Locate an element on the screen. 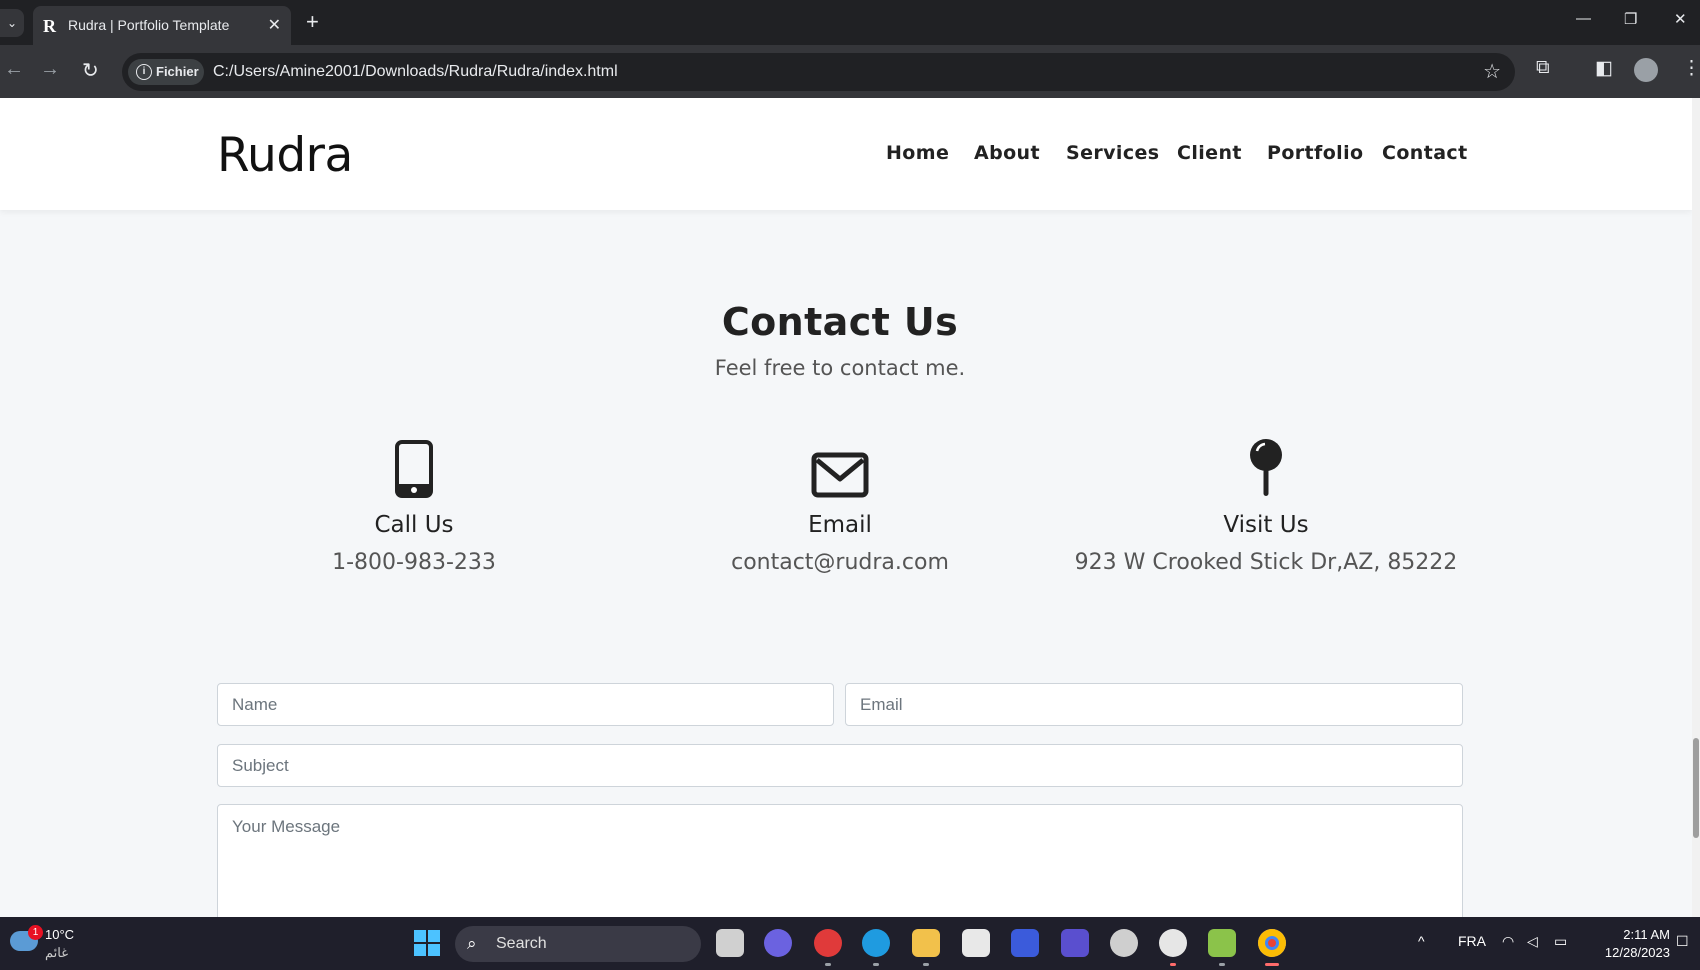 The height and width of the screenshot is (970, 1700). tab-search-button: ⌄ is located at coordinates (12, 23).